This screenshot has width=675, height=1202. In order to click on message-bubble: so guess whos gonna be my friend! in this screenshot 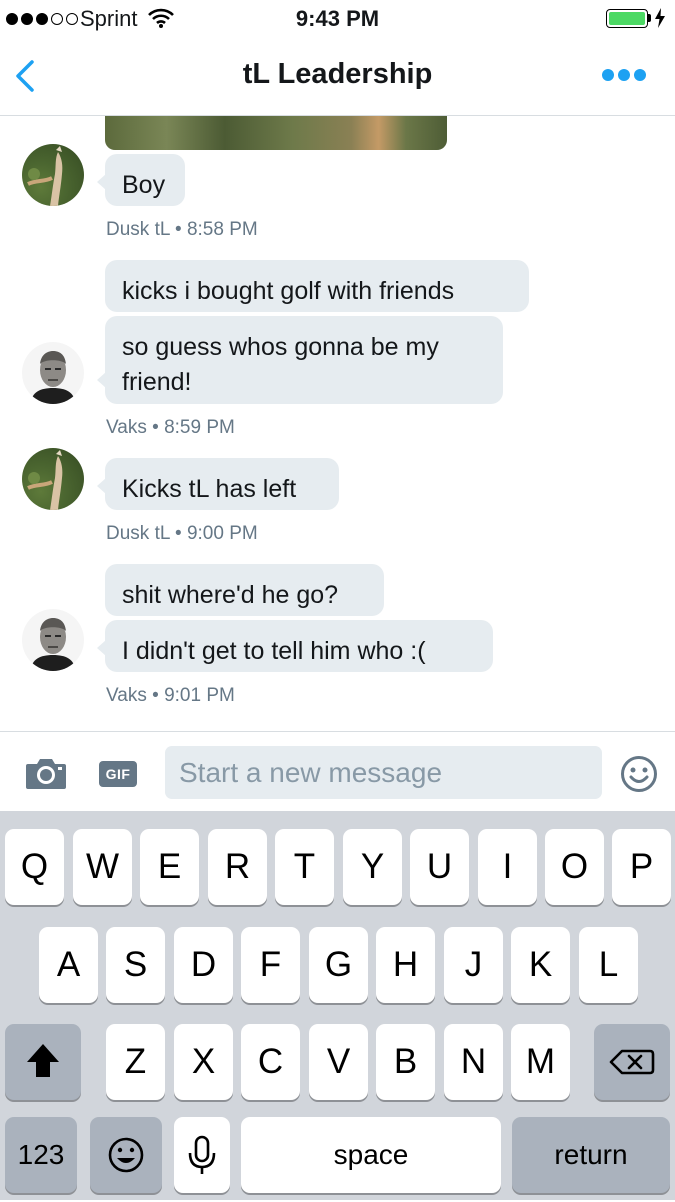, I will do `click(300, 360)`.